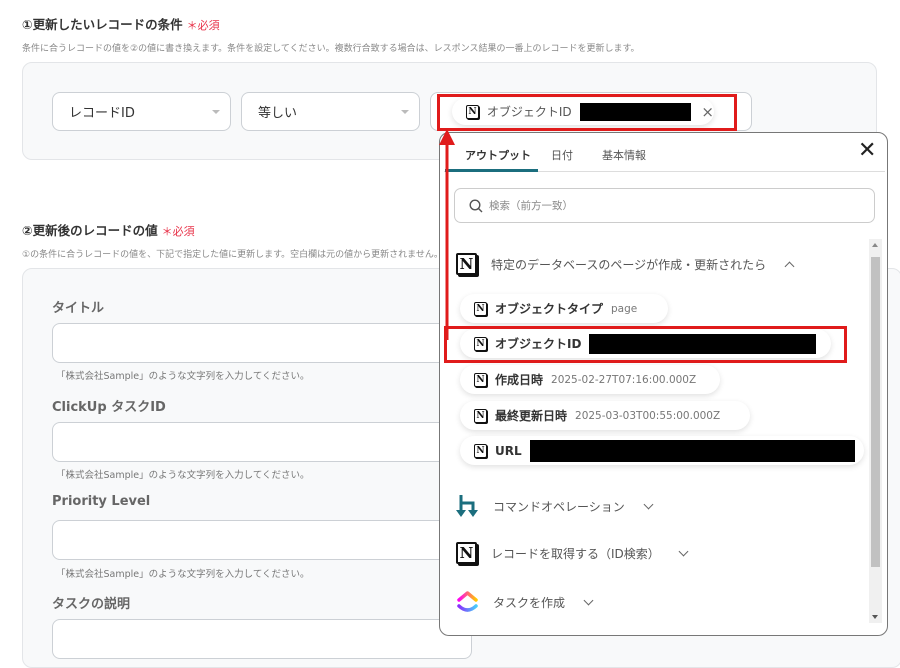  I want to click on output-item-object-type: N オブジェクトタイプ page, so click(564, 308).